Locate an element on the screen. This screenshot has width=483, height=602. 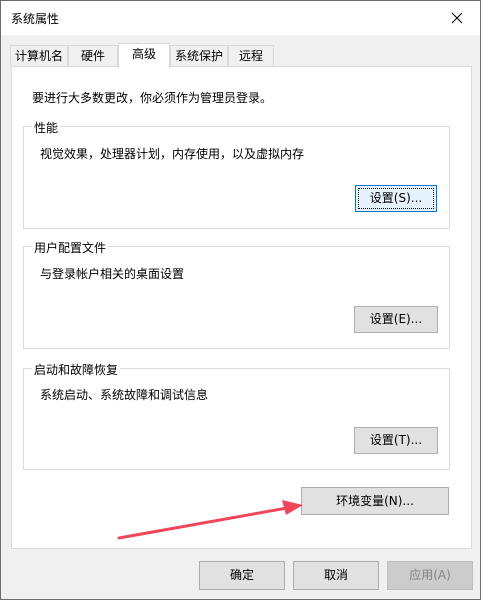
tab-computer-name: 计算机名 is located at coordinates (39, 55).